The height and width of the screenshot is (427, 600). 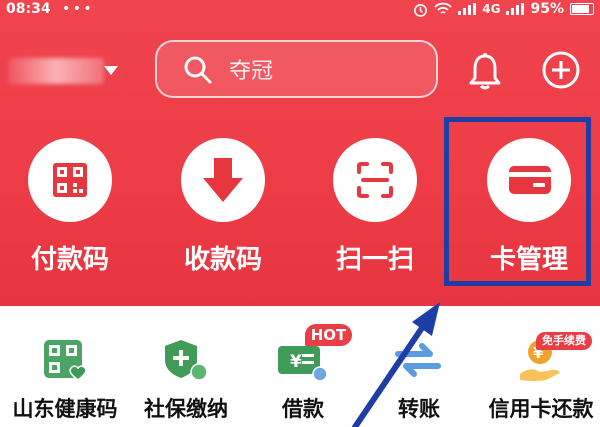 What do you see at coordinates (396, 364) in the screenshot?
I see `annotation-arrow-icon` at bounding box center [396, 364].